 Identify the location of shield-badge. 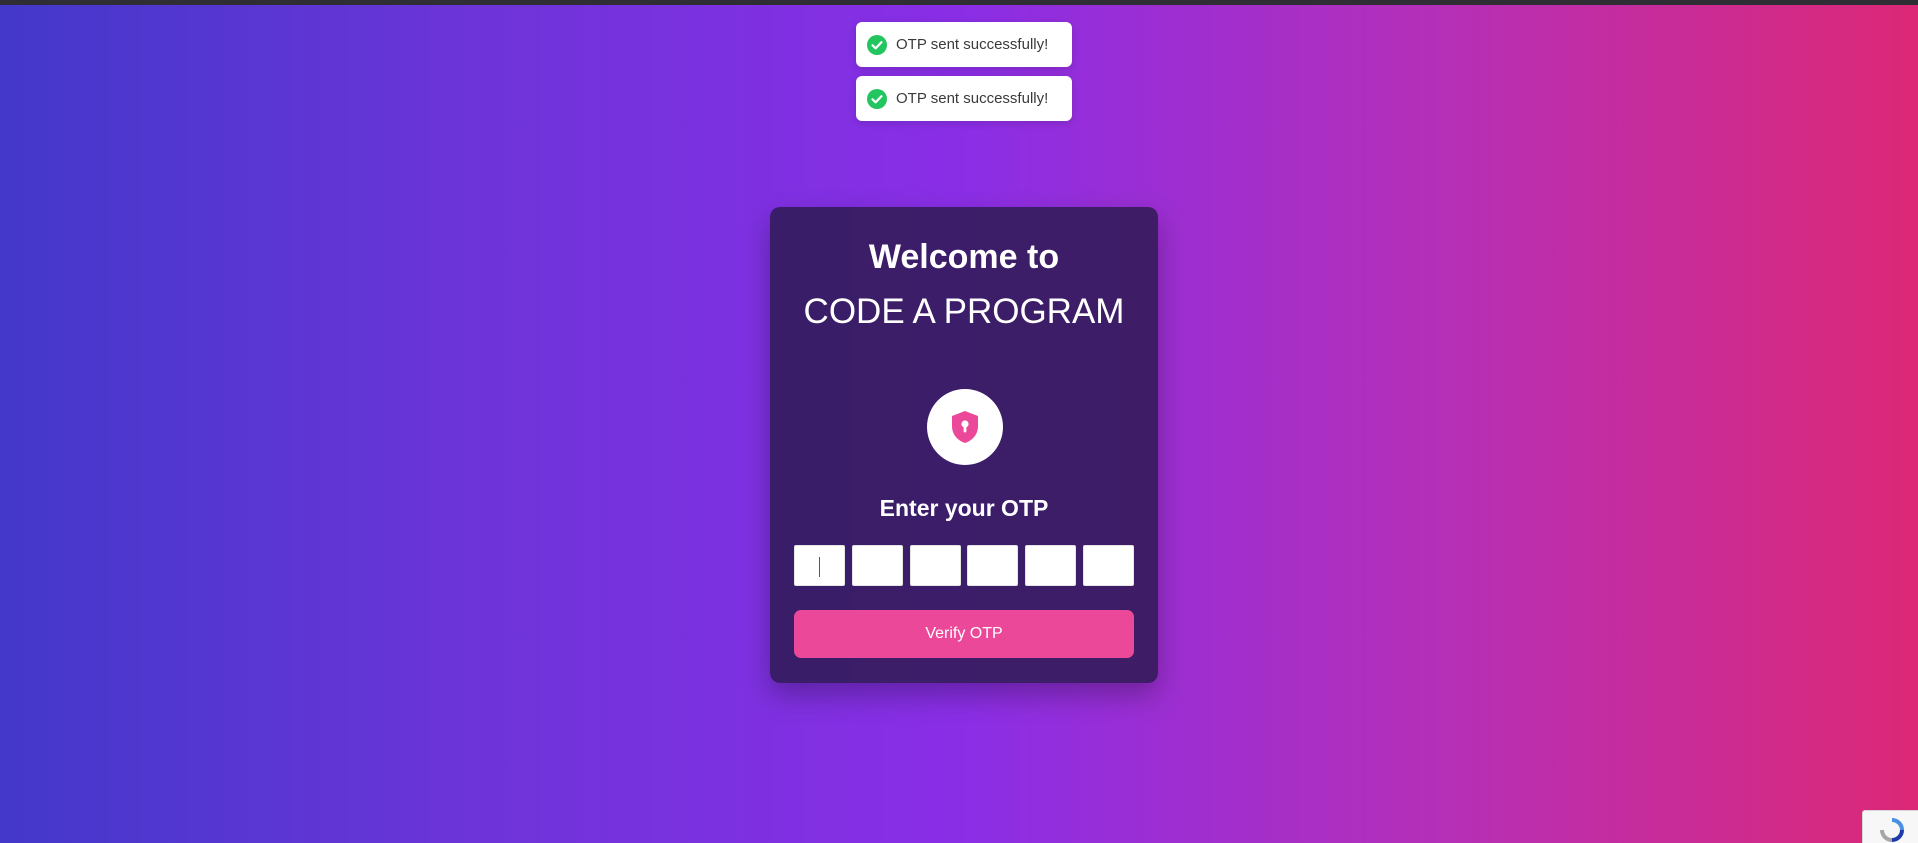
(965, 427).